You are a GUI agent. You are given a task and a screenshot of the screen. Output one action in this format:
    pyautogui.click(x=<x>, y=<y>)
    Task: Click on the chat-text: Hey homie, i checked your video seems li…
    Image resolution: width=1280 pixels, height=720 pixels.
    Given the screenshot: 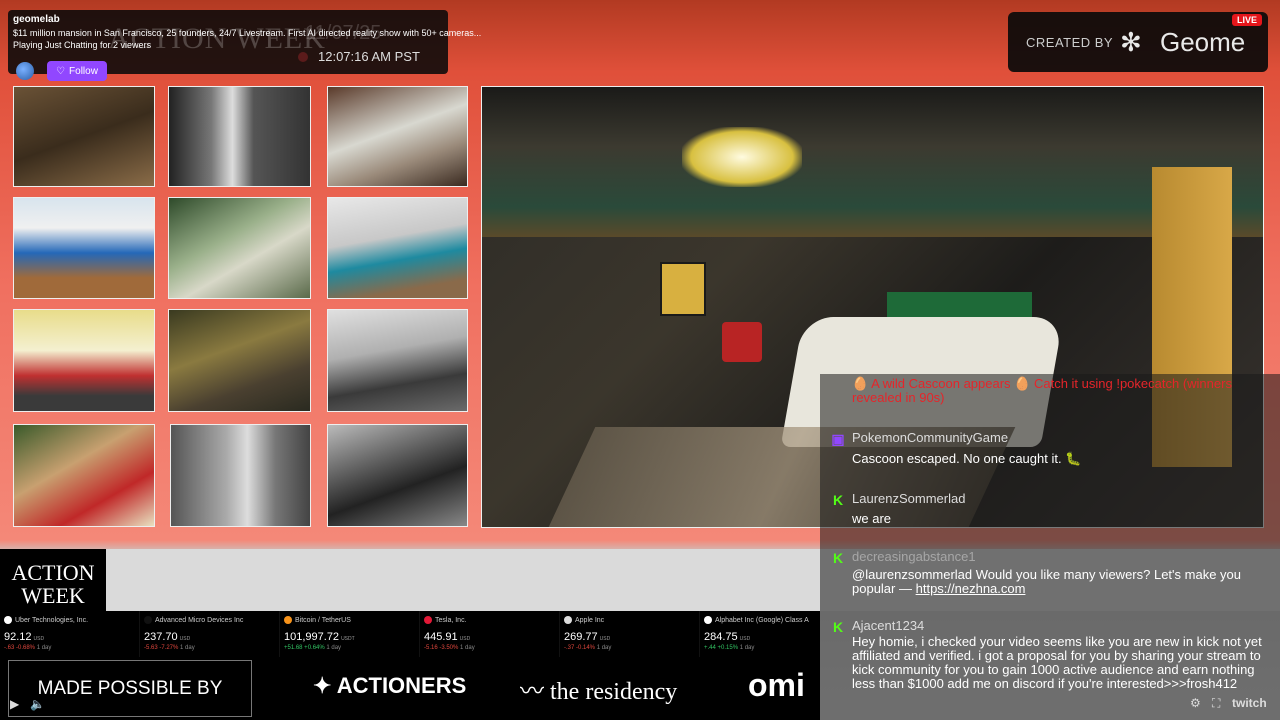 What is the action you would take?
    pyautogui.click(x=1057, y=662)
    